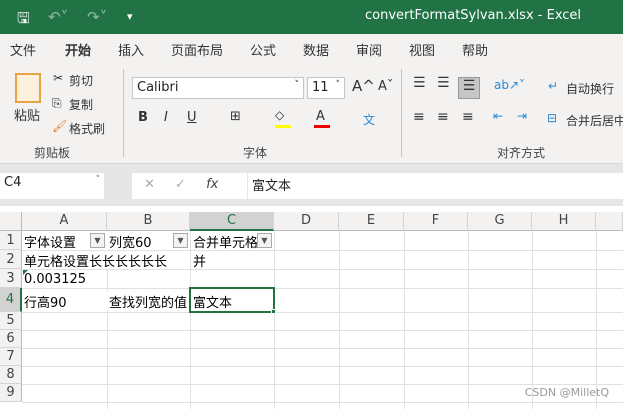 The height and width of the screenshot is (409, 623). What do you see at coordinates (316, 49) in the screenshot?
I see `tab-data: 数据` at bounding box center [316, 49].